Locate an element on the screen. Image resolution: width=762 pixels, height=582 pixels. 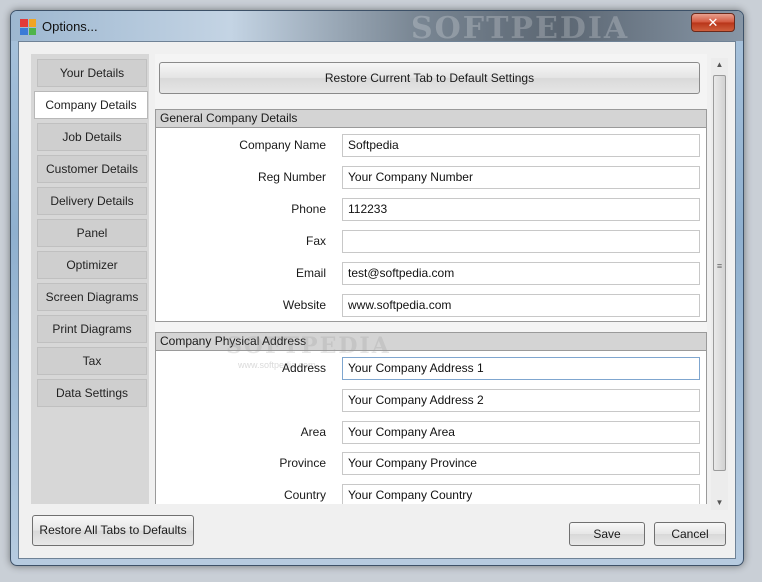
country-field: Your Company Country is located at coordinates (521, 494).